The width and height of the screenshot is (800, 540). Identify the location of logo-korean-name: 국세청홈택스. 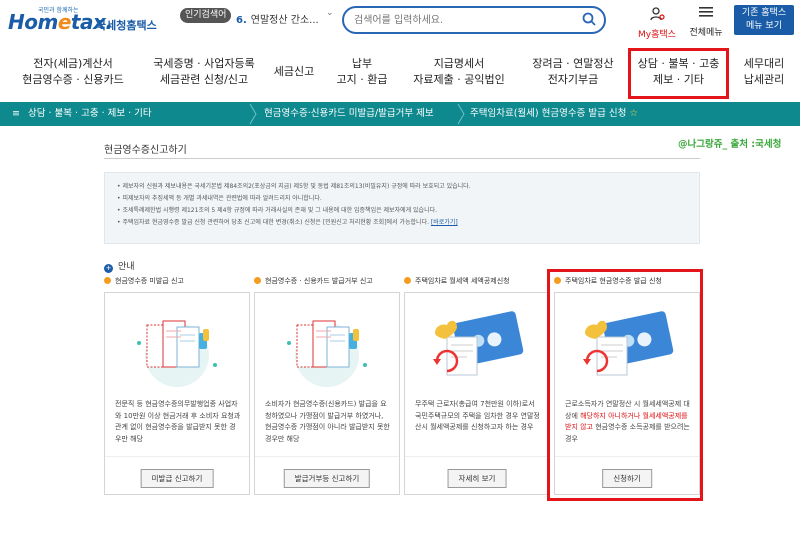
(126, 25).